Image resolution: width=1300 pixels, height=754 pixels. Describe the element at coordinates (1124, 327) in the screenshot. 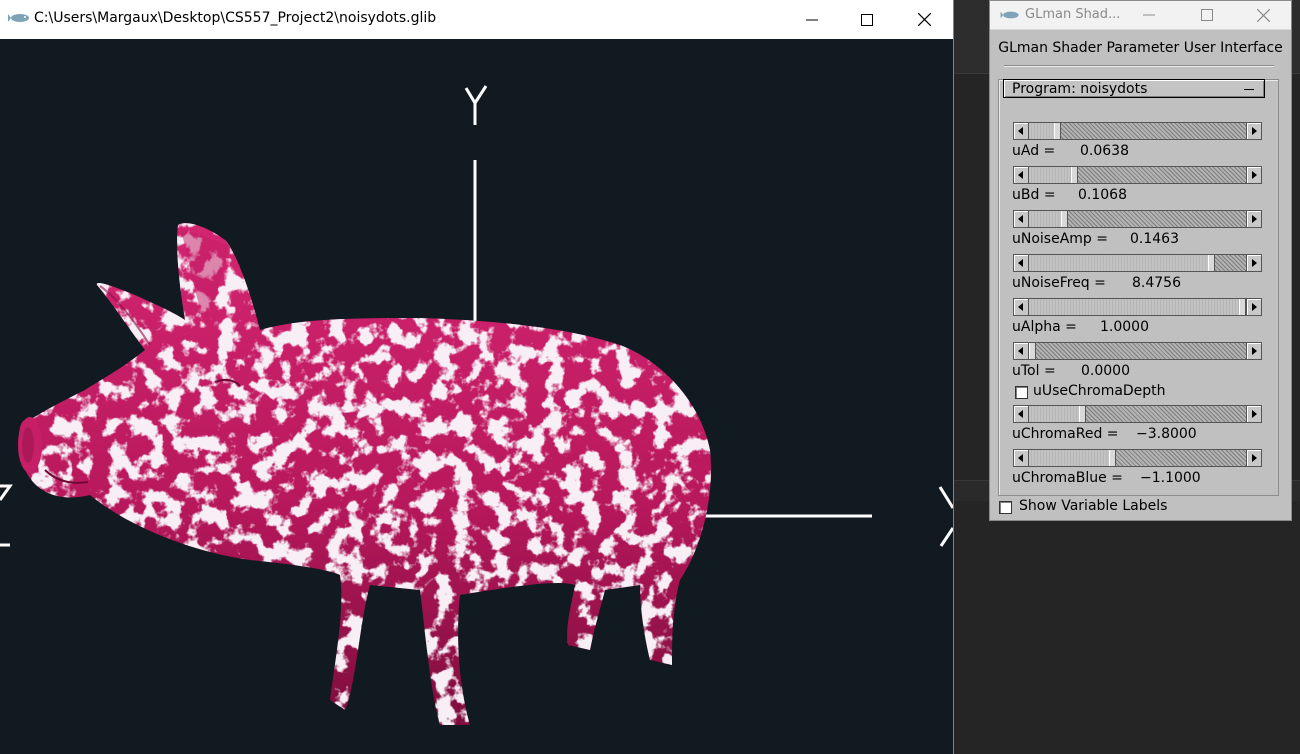

I see `param-value: 1.0000` at that location.